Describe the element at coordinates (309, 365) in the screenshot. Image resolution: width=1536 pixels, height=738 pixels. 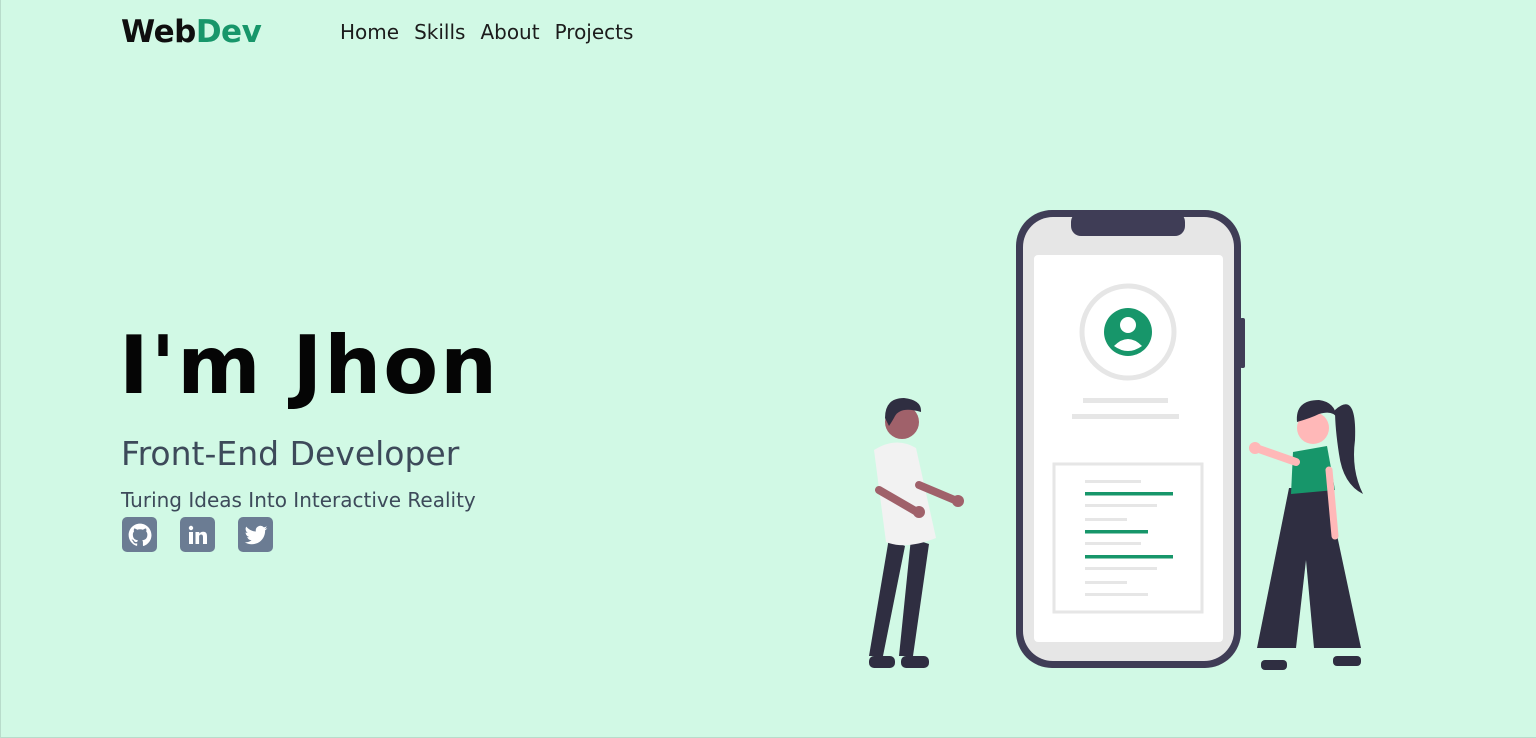
I see `hero-title: I'm Jhon` at that location.